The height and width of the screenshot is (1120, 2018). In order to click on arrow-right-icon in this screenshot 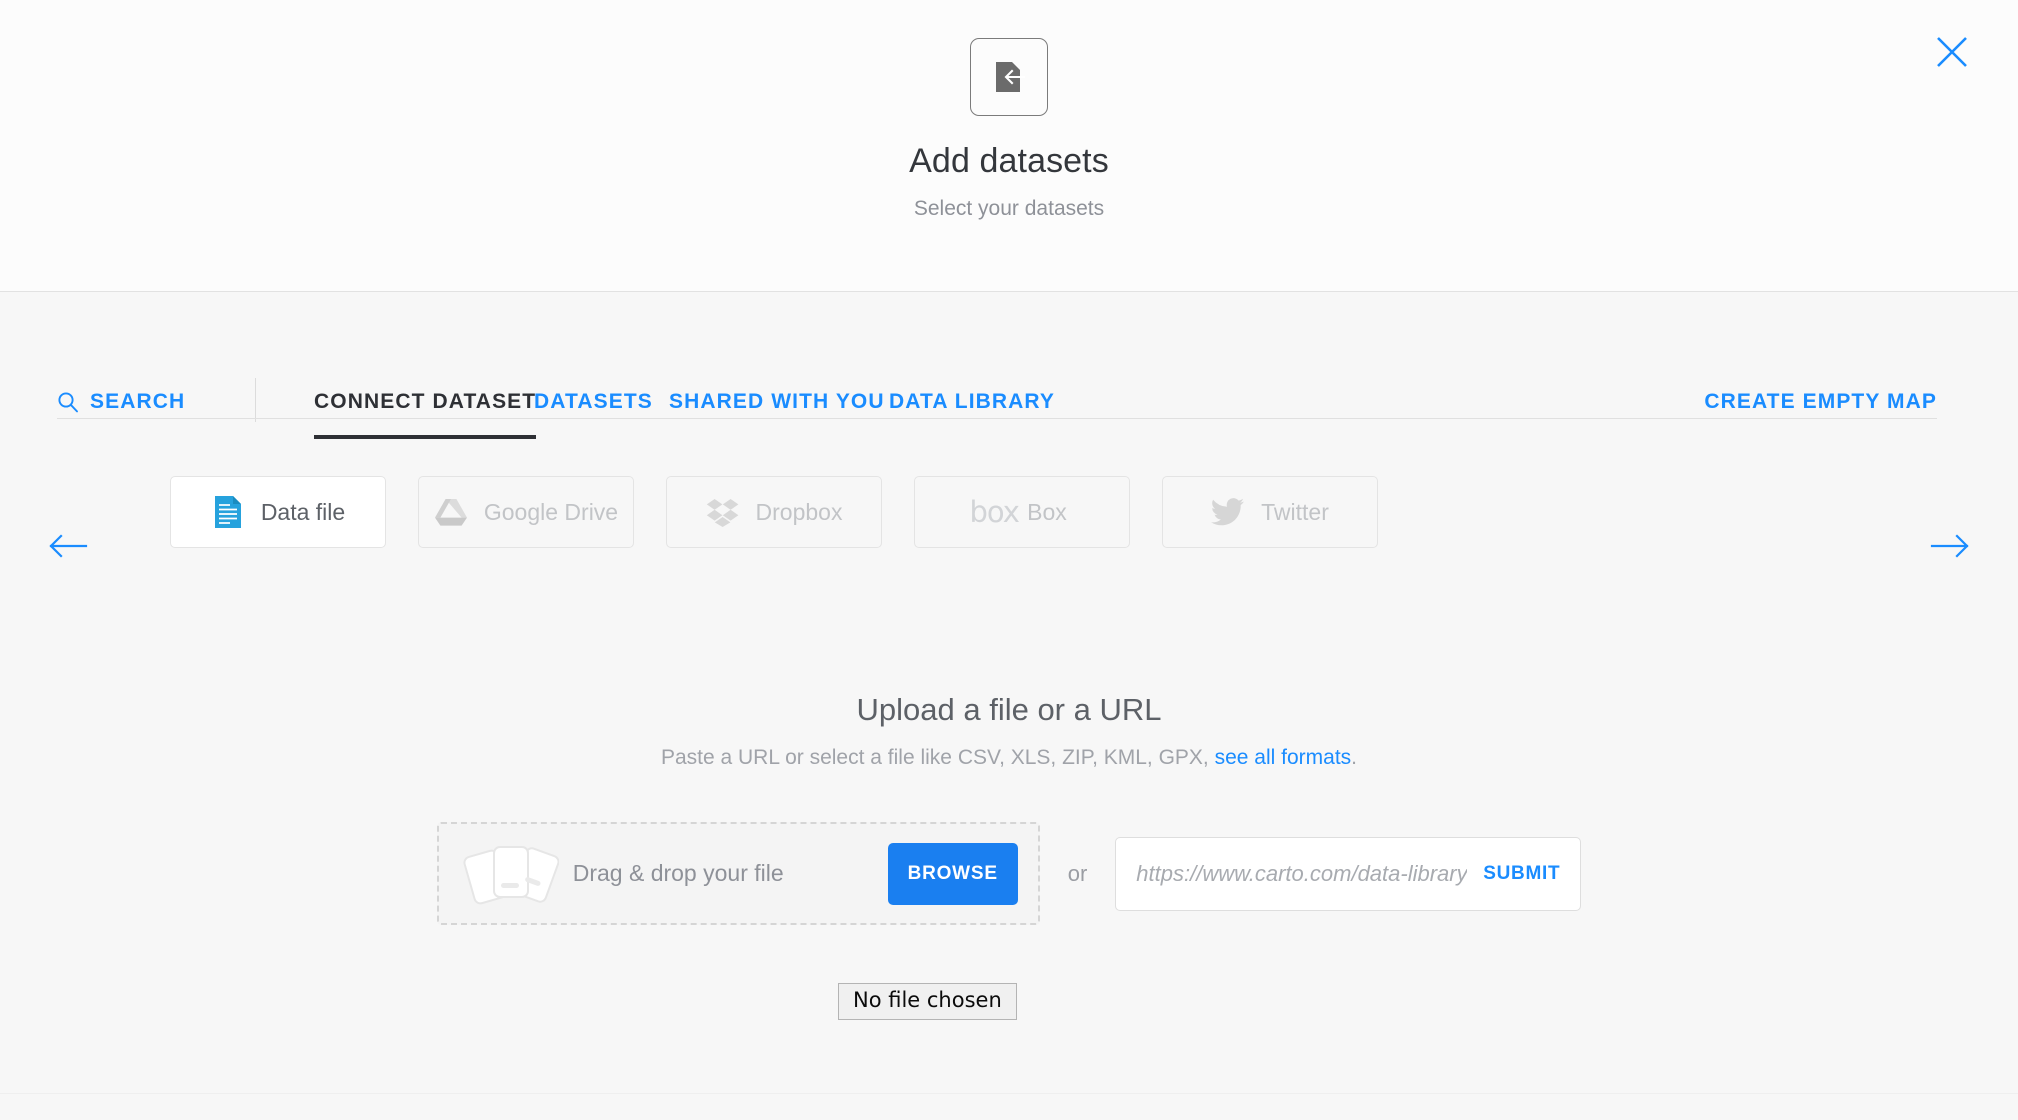, I will do `click(1950, 546)`.